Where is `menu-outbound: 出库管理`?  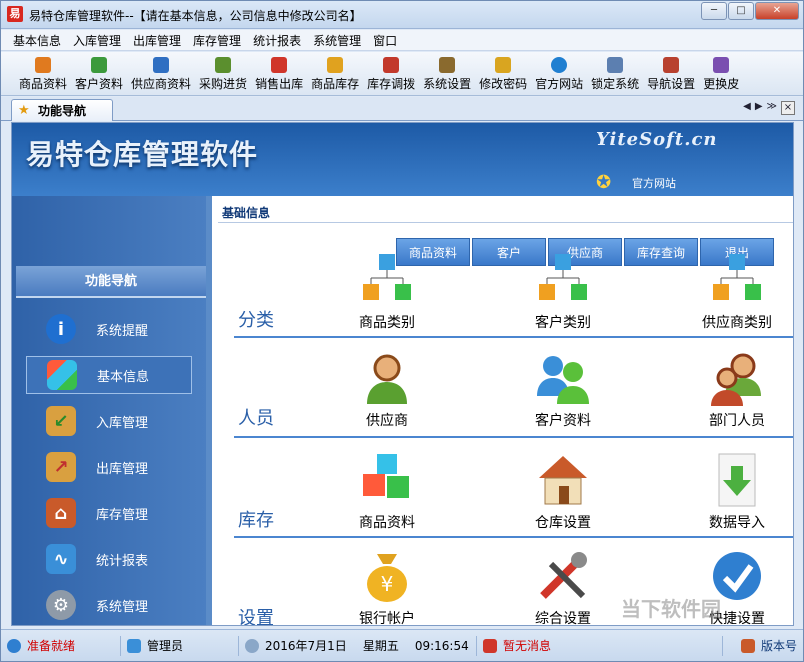 menu-outbound: 出库管理 is located at coordinates (157, 40).